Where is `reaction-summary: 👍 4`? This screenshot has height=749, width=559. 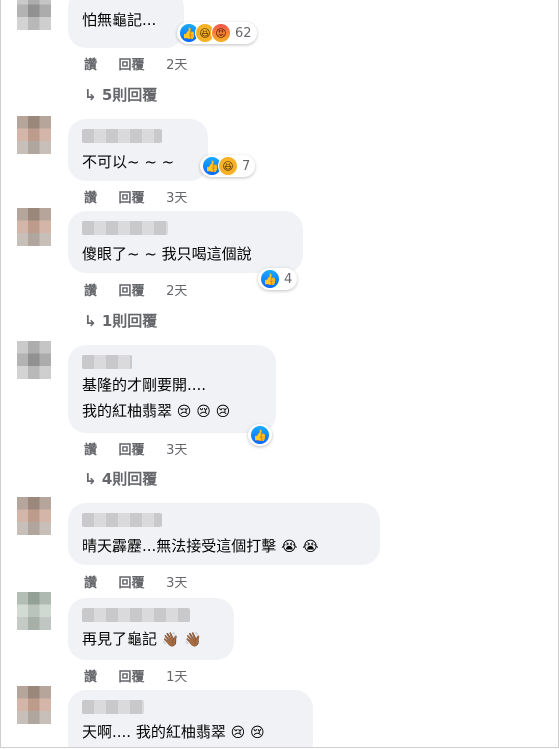 reaction-summary: 👍 4 is located at coordinates (278, 279).